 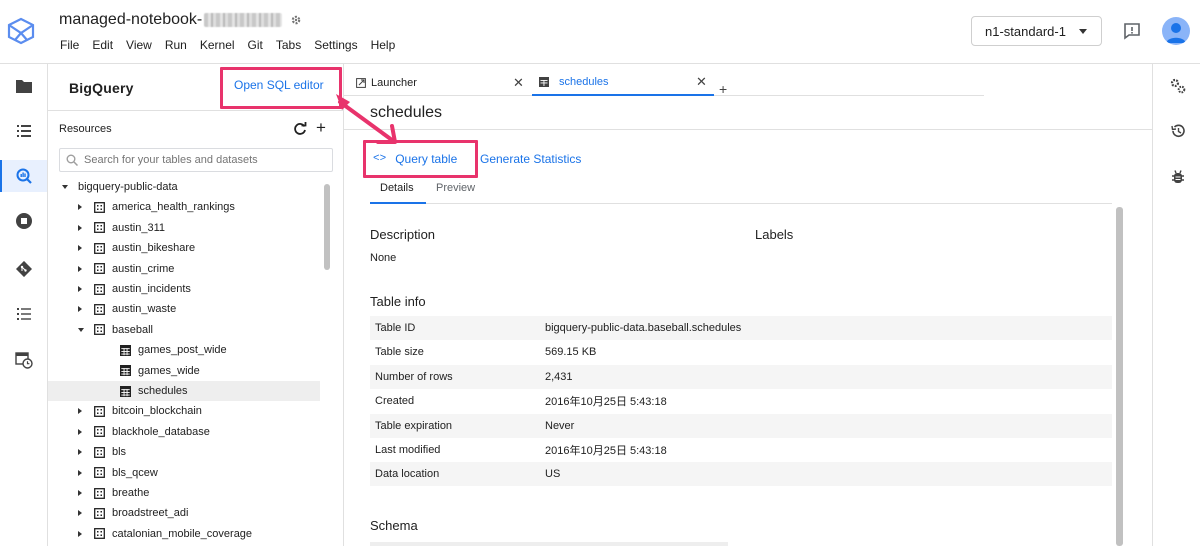 What do you see at coordinates (131, 493) in the screenshot?
I see `tree-label: breathe` at bounding box center [131, 493].